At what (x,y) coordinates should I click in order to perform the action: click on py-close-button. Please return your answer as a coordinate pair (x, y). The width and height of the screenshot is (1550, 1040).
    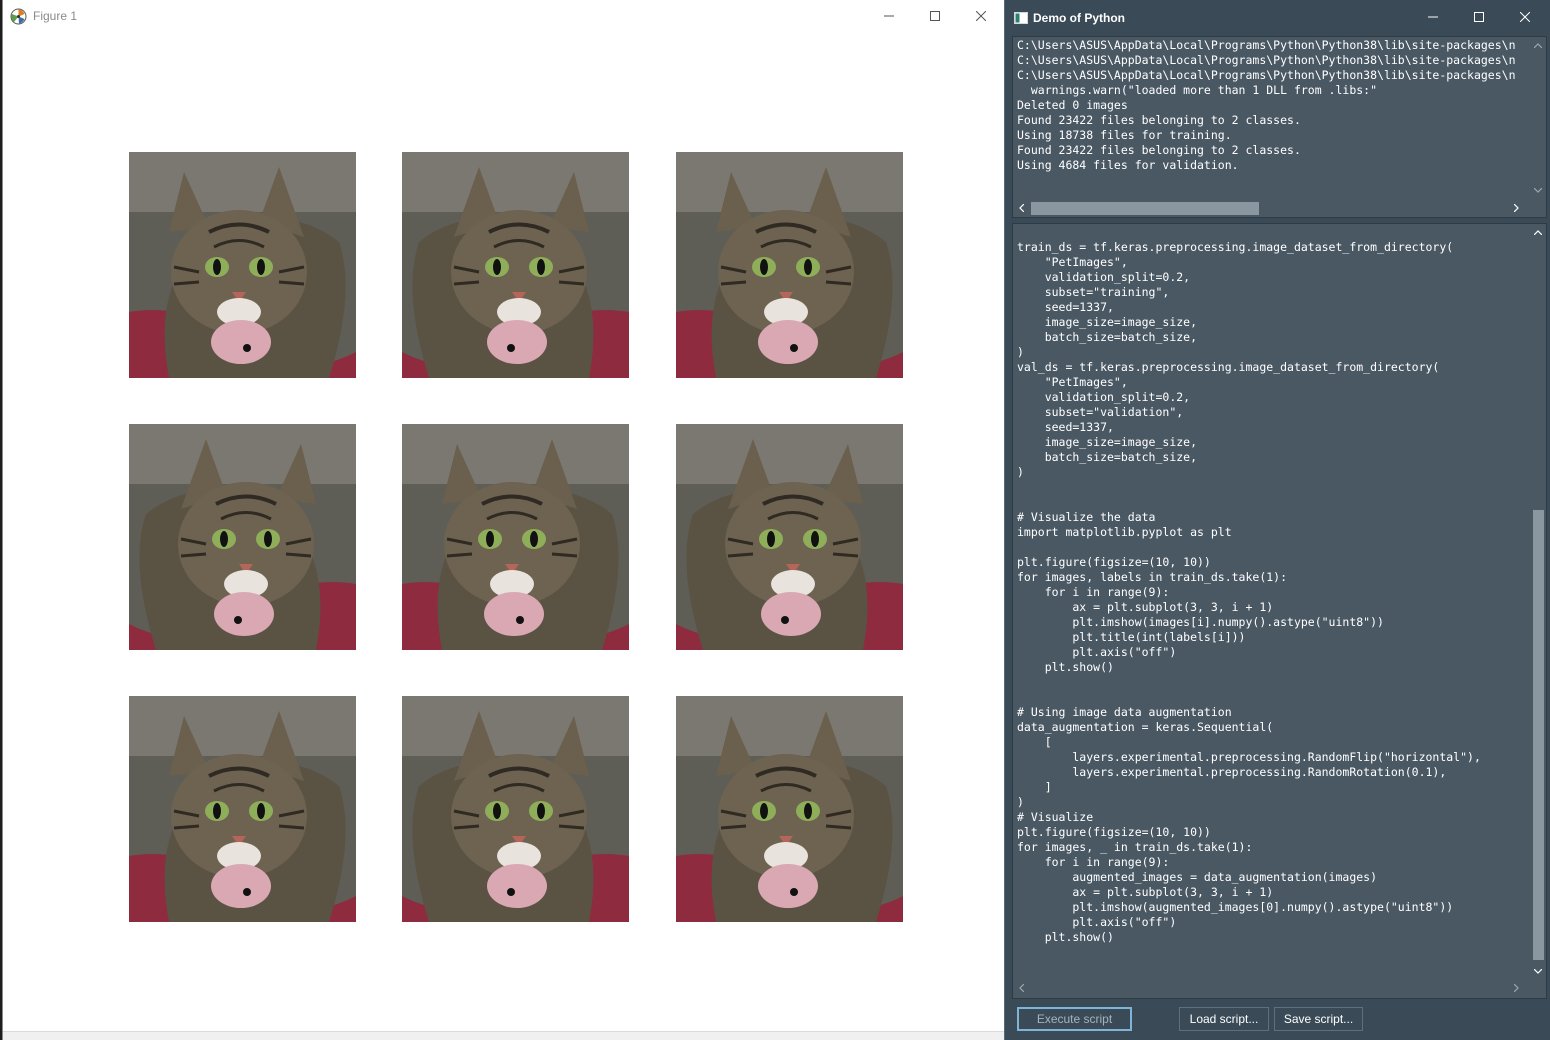
    Looking at the image, I should click on (1525, 17).